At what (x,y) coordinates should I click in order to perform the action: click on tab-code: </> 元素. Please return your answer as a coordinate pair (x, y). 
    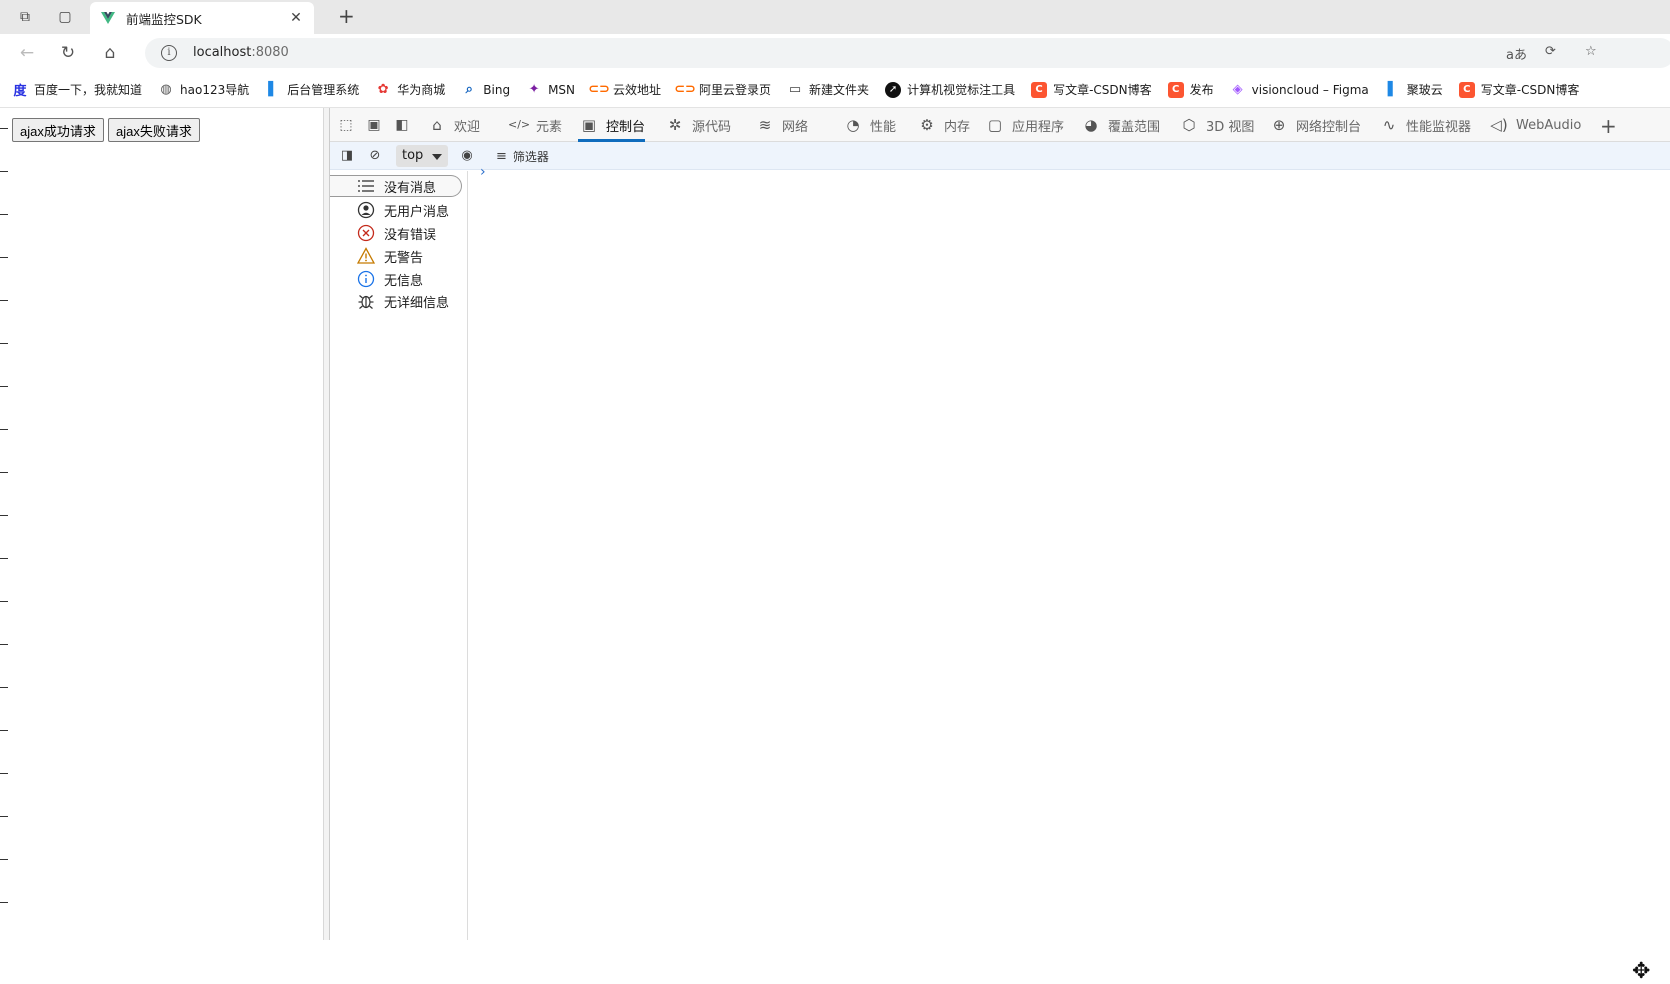
    Looking at the image, I should click on (535, 125).